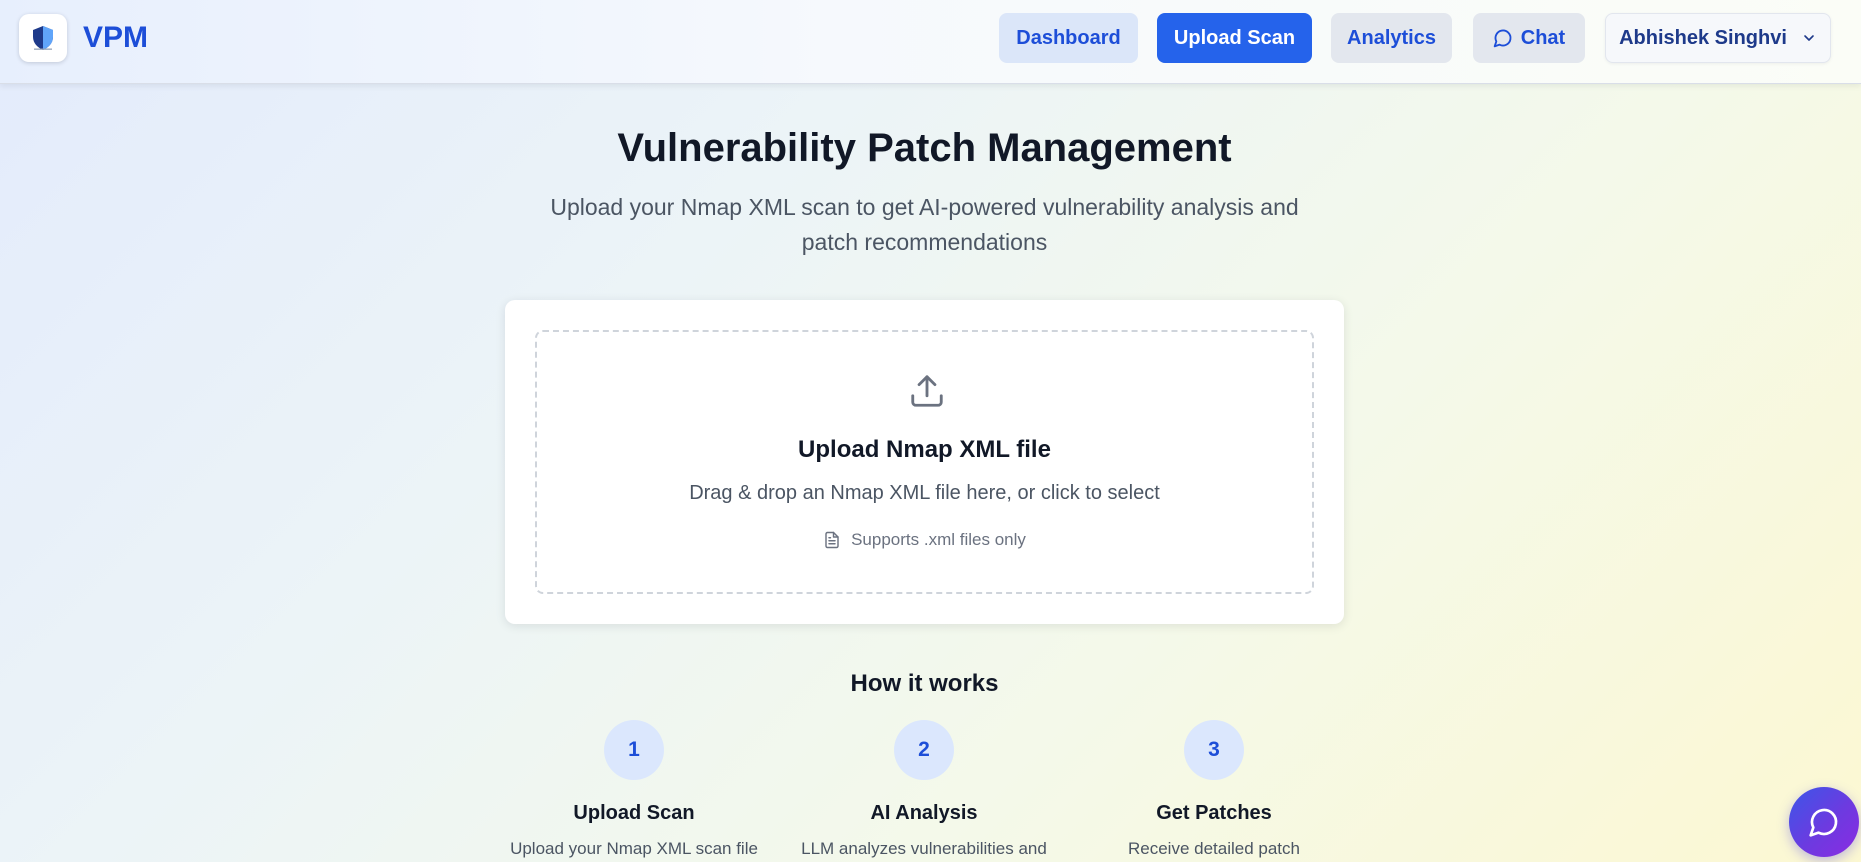 This screenshot has width=1861, height=862. What do you see at coordinates (1214, 790) in the screenshot?
I see `step-get-patches: 3 Get Patches Receive detailed patch` at bounding box center [1214, 790].